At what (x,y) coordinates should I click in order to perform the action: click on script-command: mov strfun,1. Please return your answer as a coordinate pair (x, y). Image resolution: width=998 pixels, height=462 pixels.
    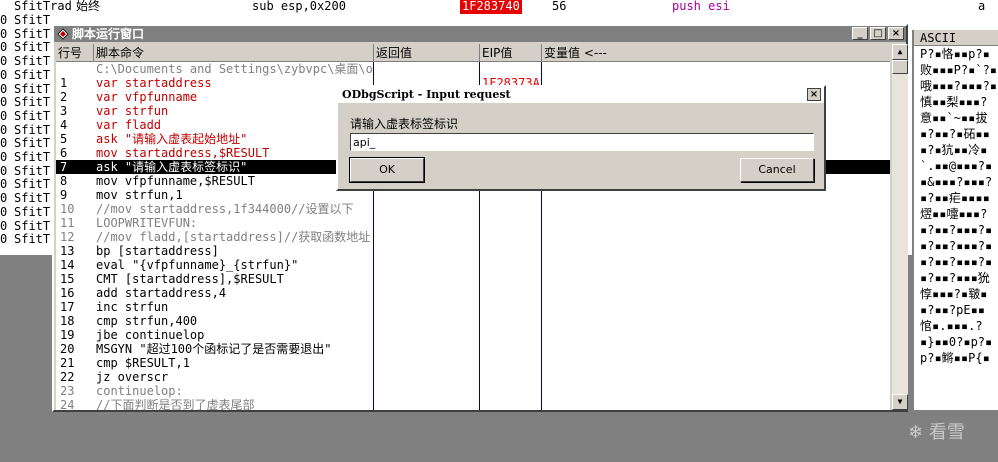
    Looking at the image, I should click on (139, 195).